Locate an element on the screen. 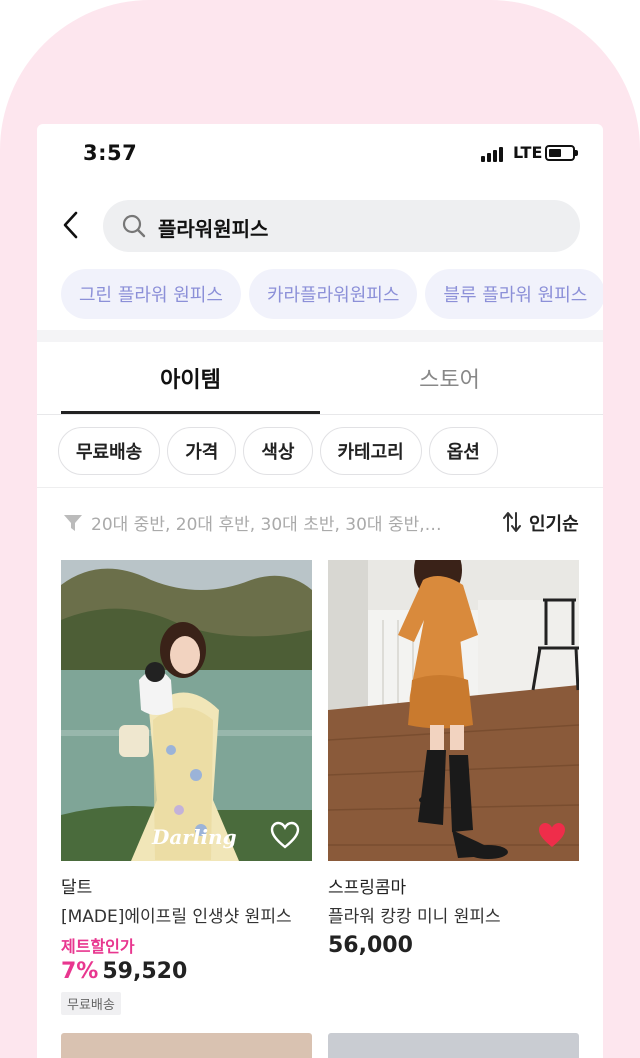  keyword-chip: 그린 플라워 원피스 is located at coordinates (151, 294).